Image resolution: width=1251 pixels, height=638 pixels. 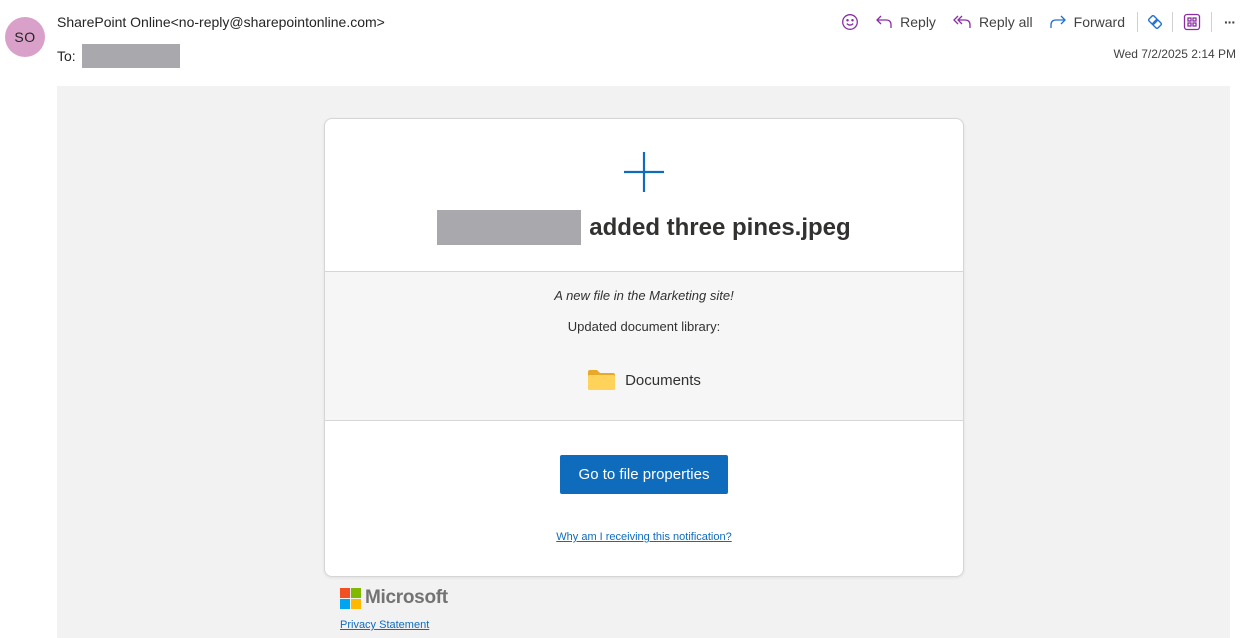 I want to click on notification-headline: added three pines.jpeg, so click(x=644, y=227).